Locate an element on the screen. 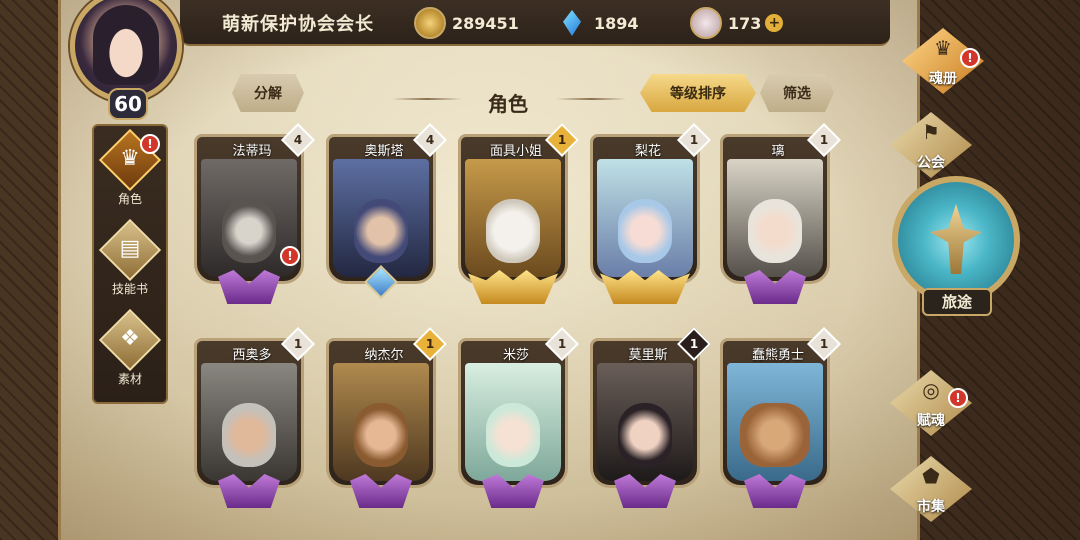 Image resolution: width=1080 pixels, height=540 pixels. left-category-nav: ♛ 角色 ! ▤ 技能书 ❖ 素材 is located at coordinates (130, 264).